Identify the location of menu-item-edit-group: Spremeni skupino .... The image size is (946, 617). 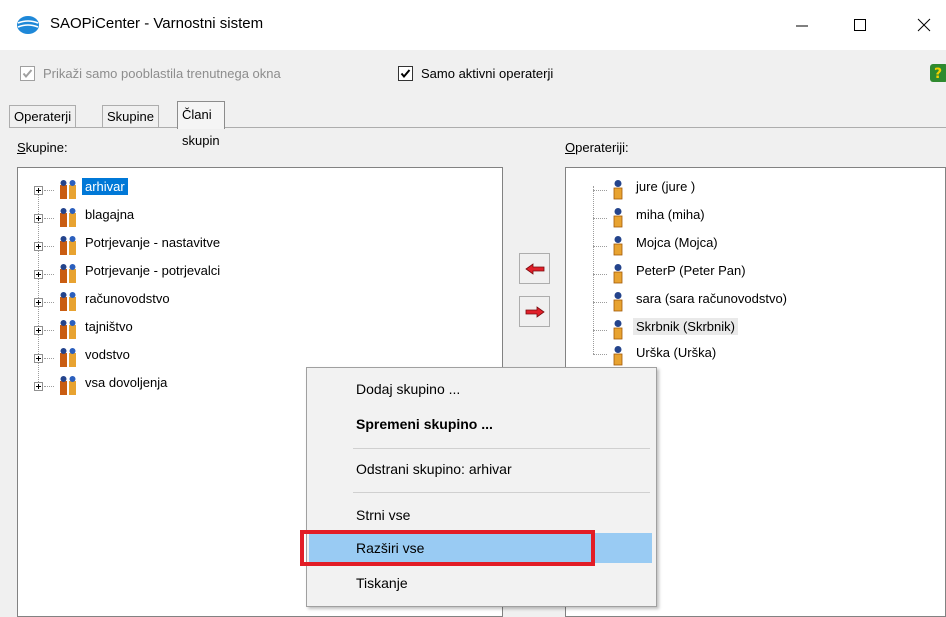
(480, 424).